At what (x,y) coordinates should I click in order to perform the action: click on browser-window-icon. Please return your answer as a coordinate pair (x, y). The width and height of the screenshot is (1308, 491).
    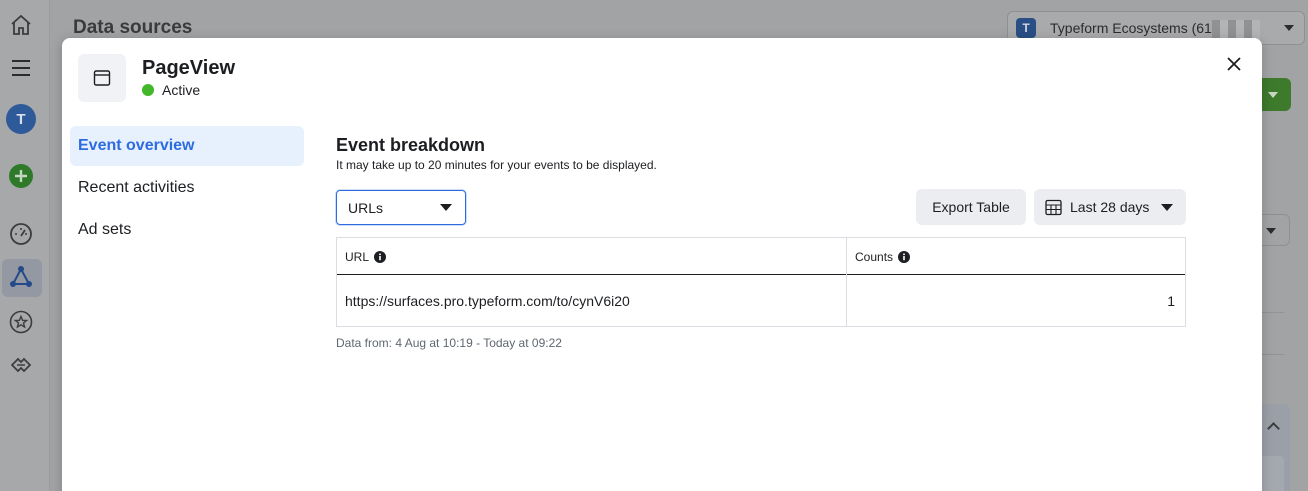
    Looking at the image, I should click on (102, 78).